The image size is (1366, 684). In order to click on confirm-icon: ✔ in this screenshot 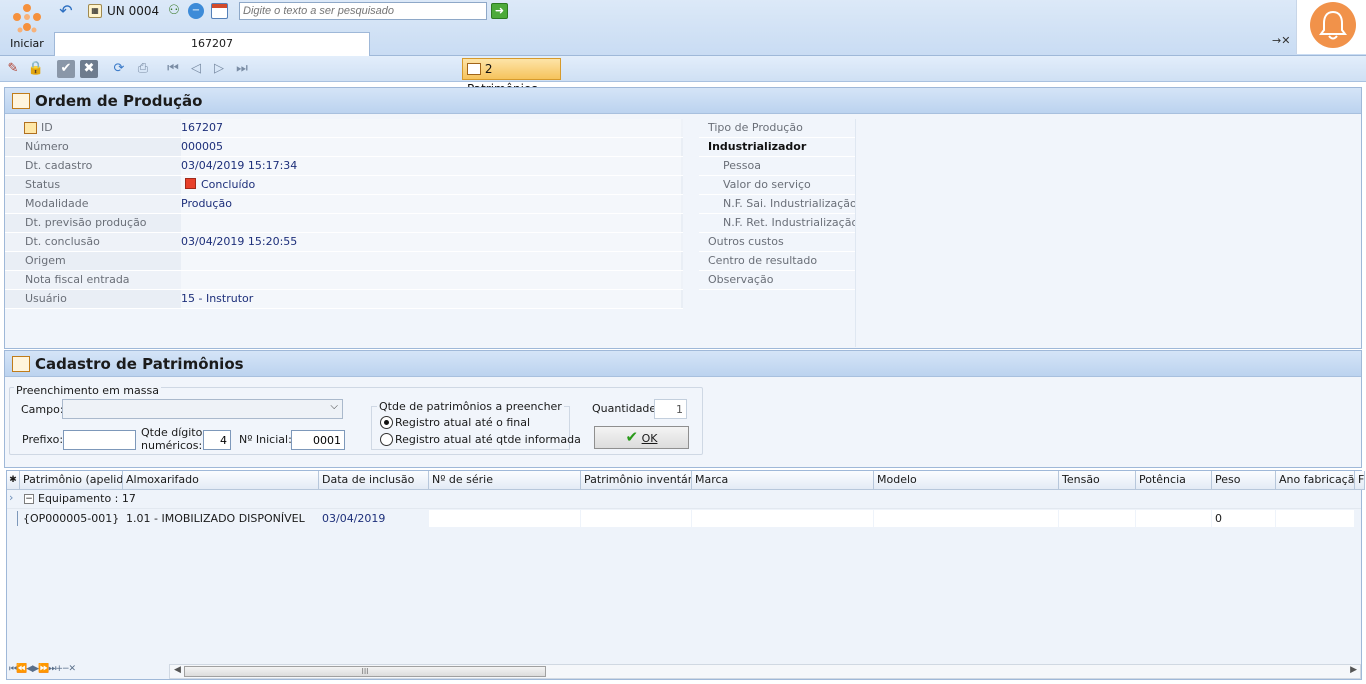, I will do `click(66, 69)`.